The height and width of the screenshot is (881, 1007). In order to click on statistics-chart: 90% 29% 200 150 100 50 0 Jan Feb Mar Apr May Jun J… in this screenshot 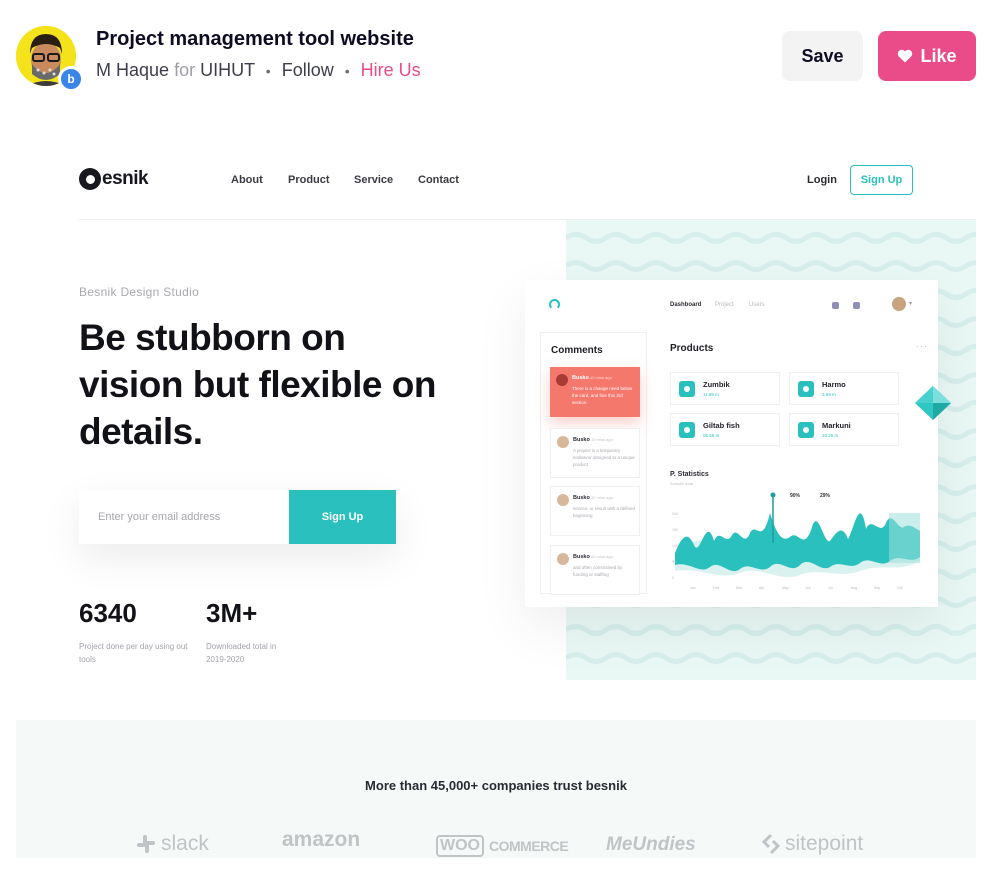, I will do `click(796, 541)`.